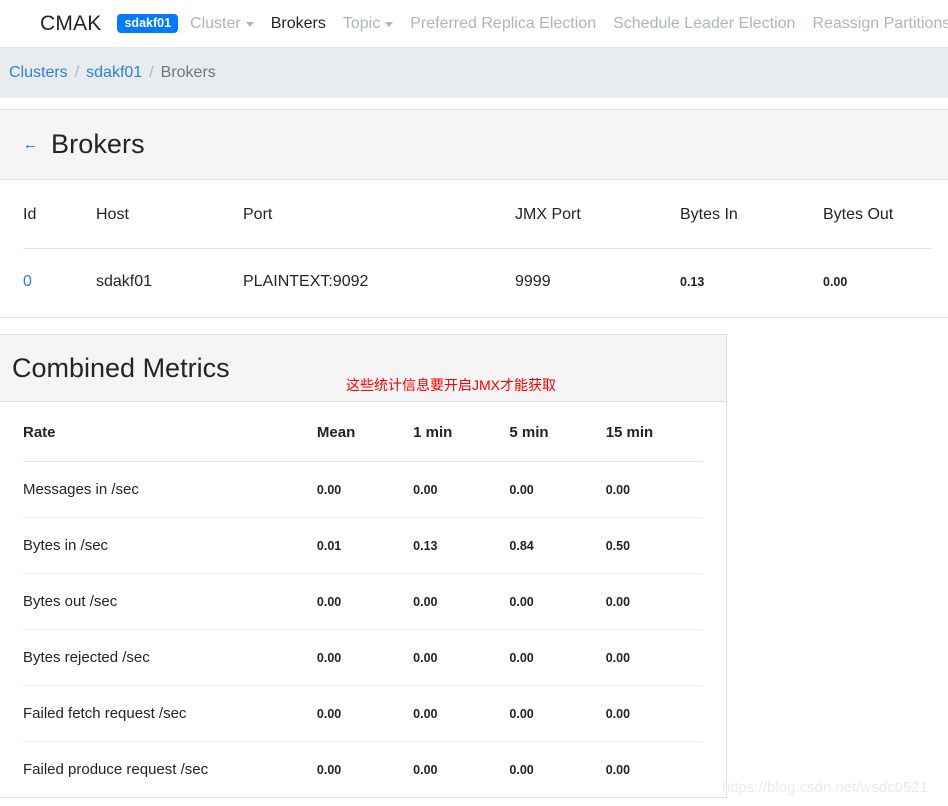 This screenshot has width=948, height=806. I want to click on watermark: https://blog.csdn.net/wsdc0521, so click(825, 787).